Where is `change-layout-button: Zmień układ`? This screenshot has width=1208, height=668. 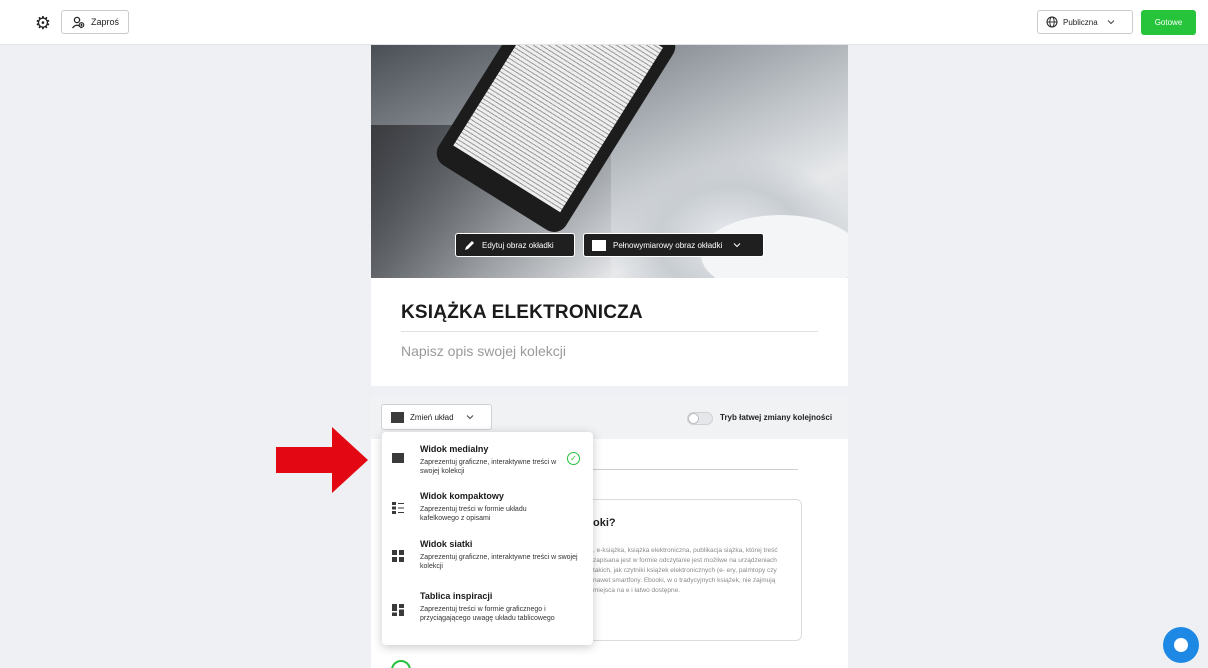
change-layout-button: Zmień układ is located at coordinates (436, 417).